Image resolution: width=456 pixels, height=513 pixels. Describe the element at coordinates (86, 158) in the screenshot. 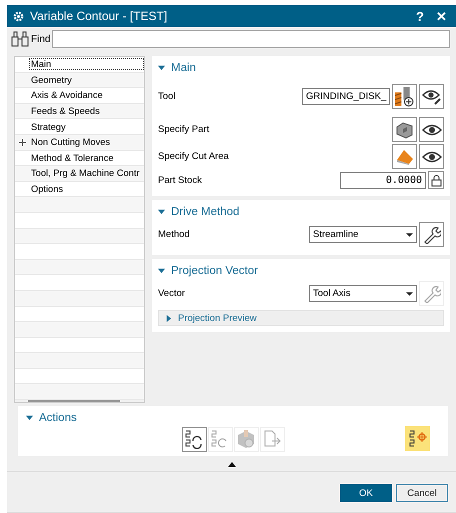

I see `tree-item: Method & Tolerance` at that location.